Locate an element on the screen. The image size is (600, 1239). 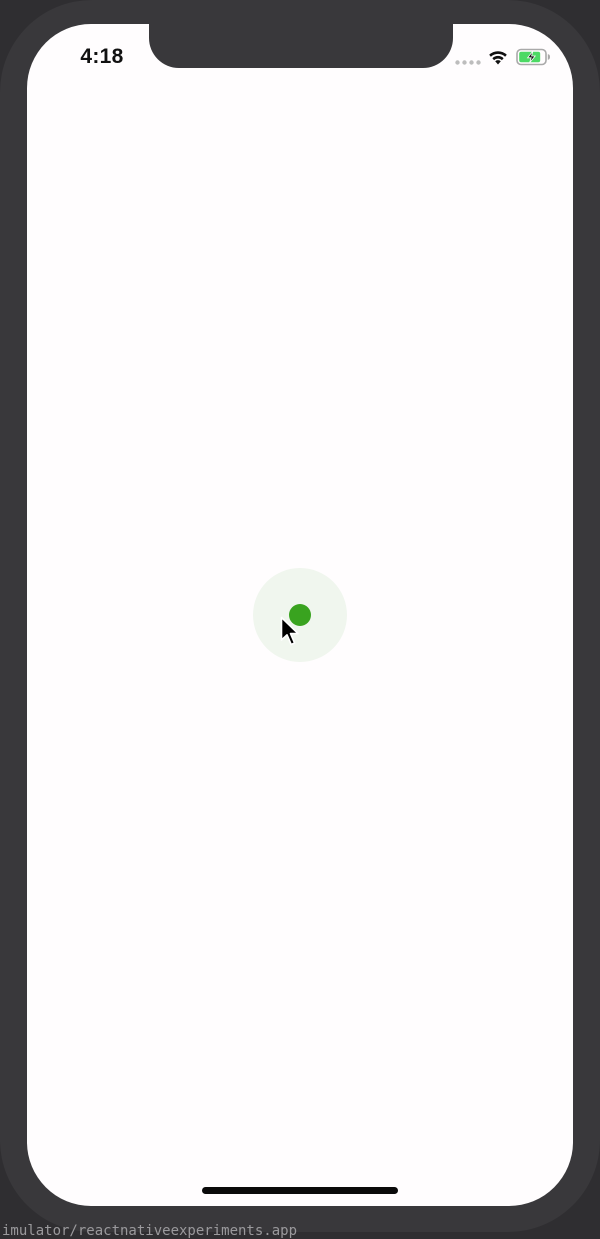
arrow-cursor-icon is located at coordinates (291, 633).